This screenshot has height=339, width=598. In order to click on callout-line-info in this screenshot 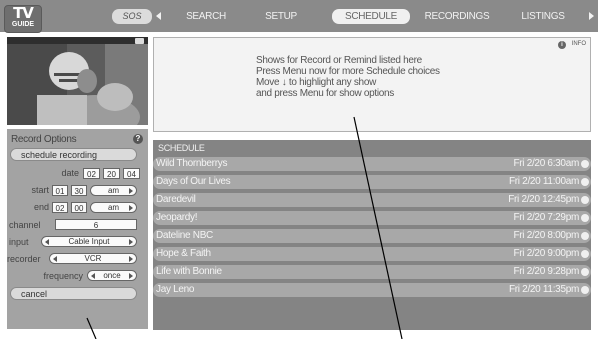, I will do `click(378, 227)`.